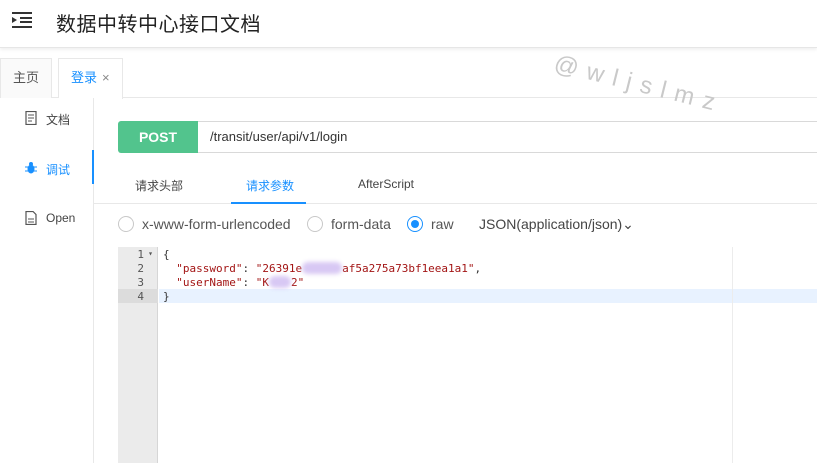 The width and height of the screenshot is (817, 463). I want to click on file-icon, so click(31, 218).